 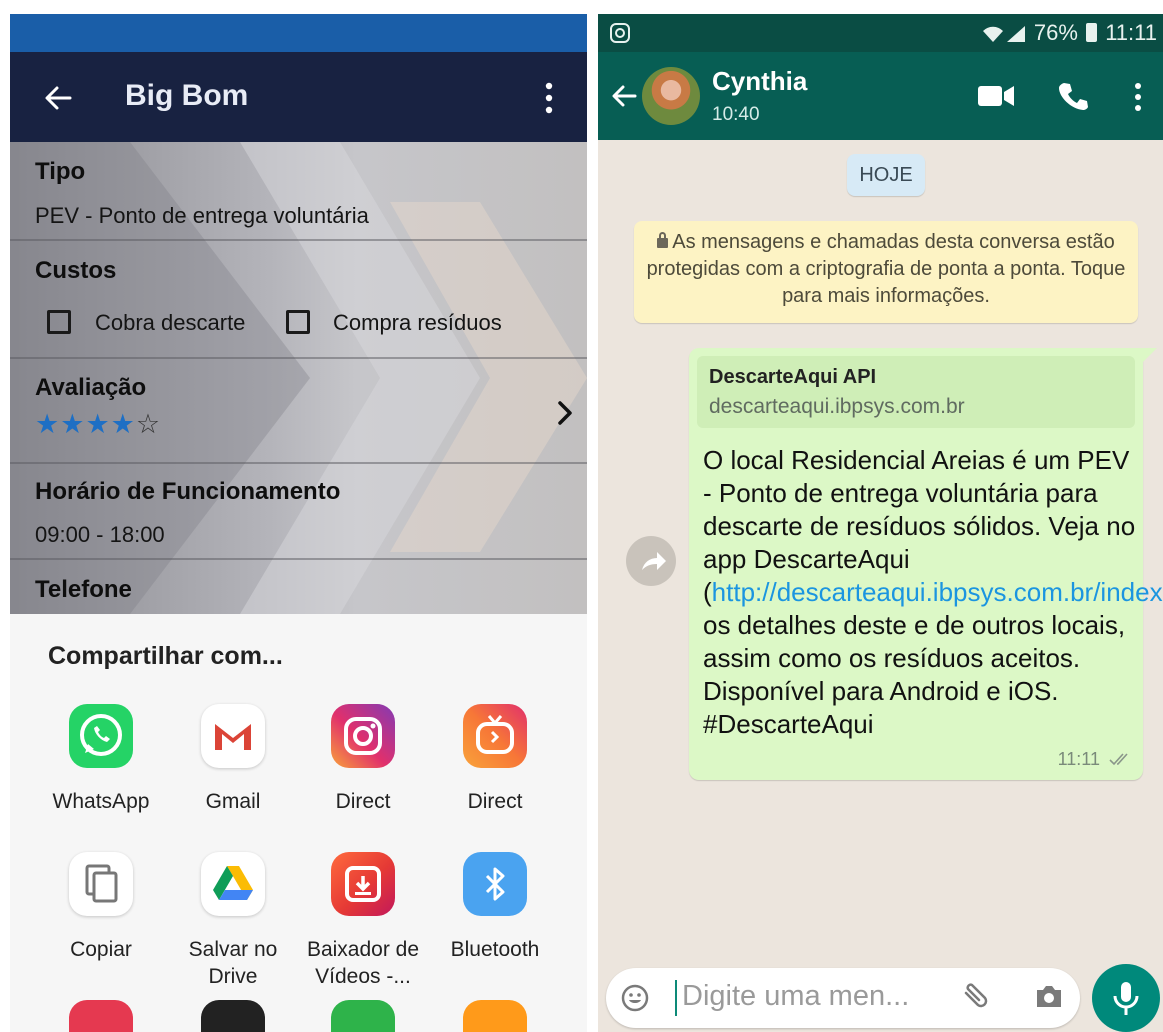 I want to click on video-downloader-icon, so click(x=363, y=884).